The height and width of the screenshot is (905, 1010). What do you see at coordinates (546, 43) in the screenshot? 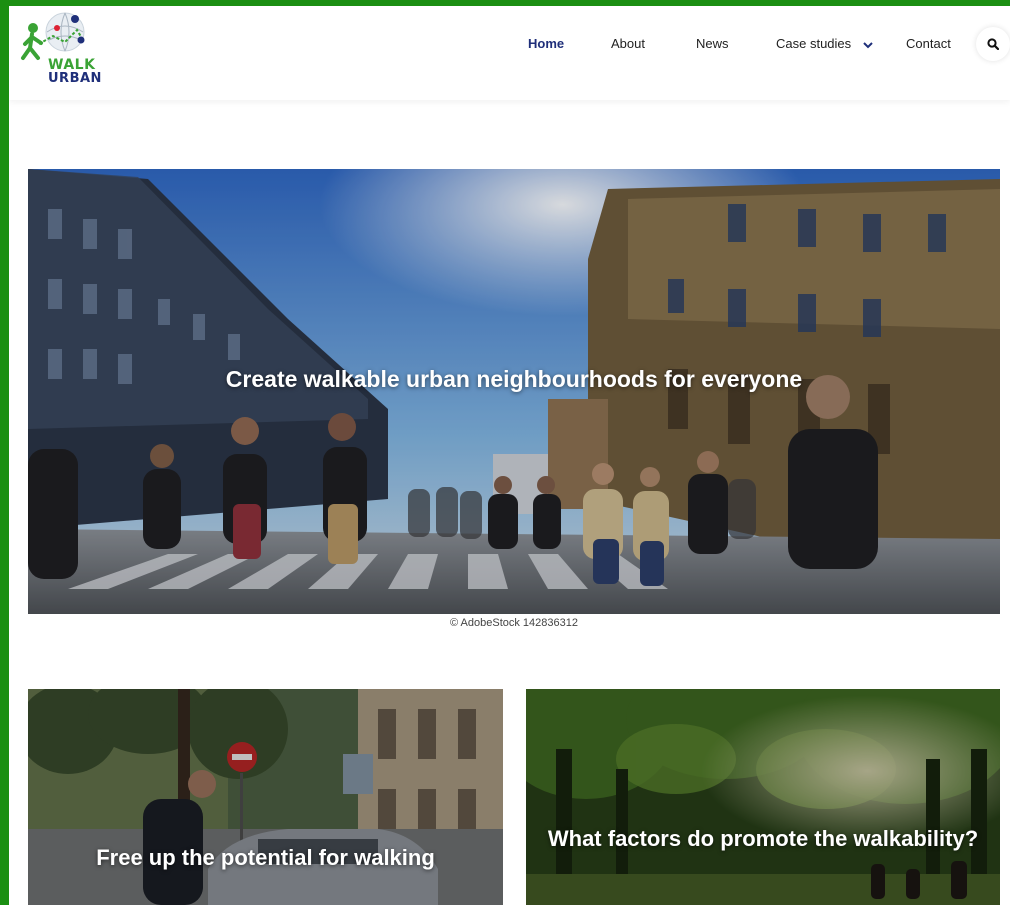
I see `nav-home: Home` at bounding box center [546, 43].